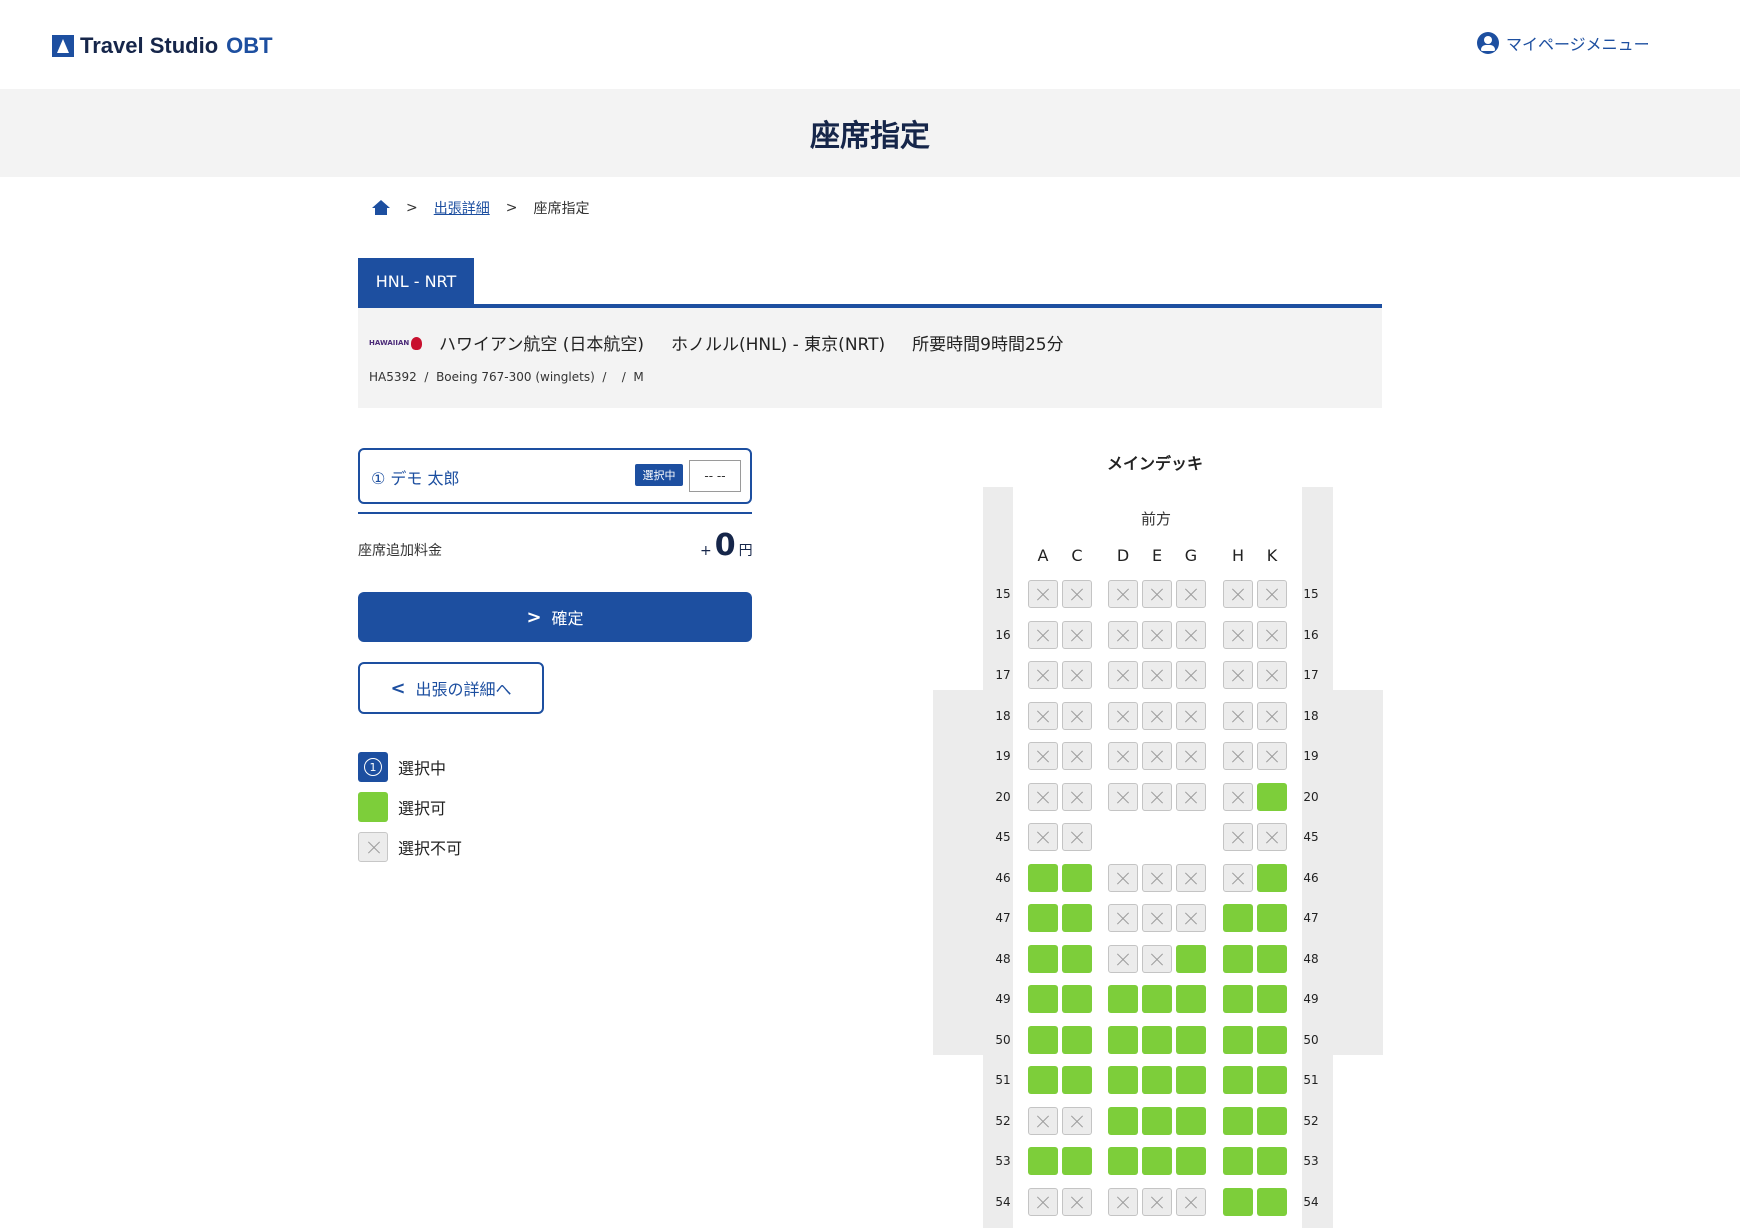 This screenshot has height=1228, width=1740. I want to click on seat-47c, so click(1077, 918).